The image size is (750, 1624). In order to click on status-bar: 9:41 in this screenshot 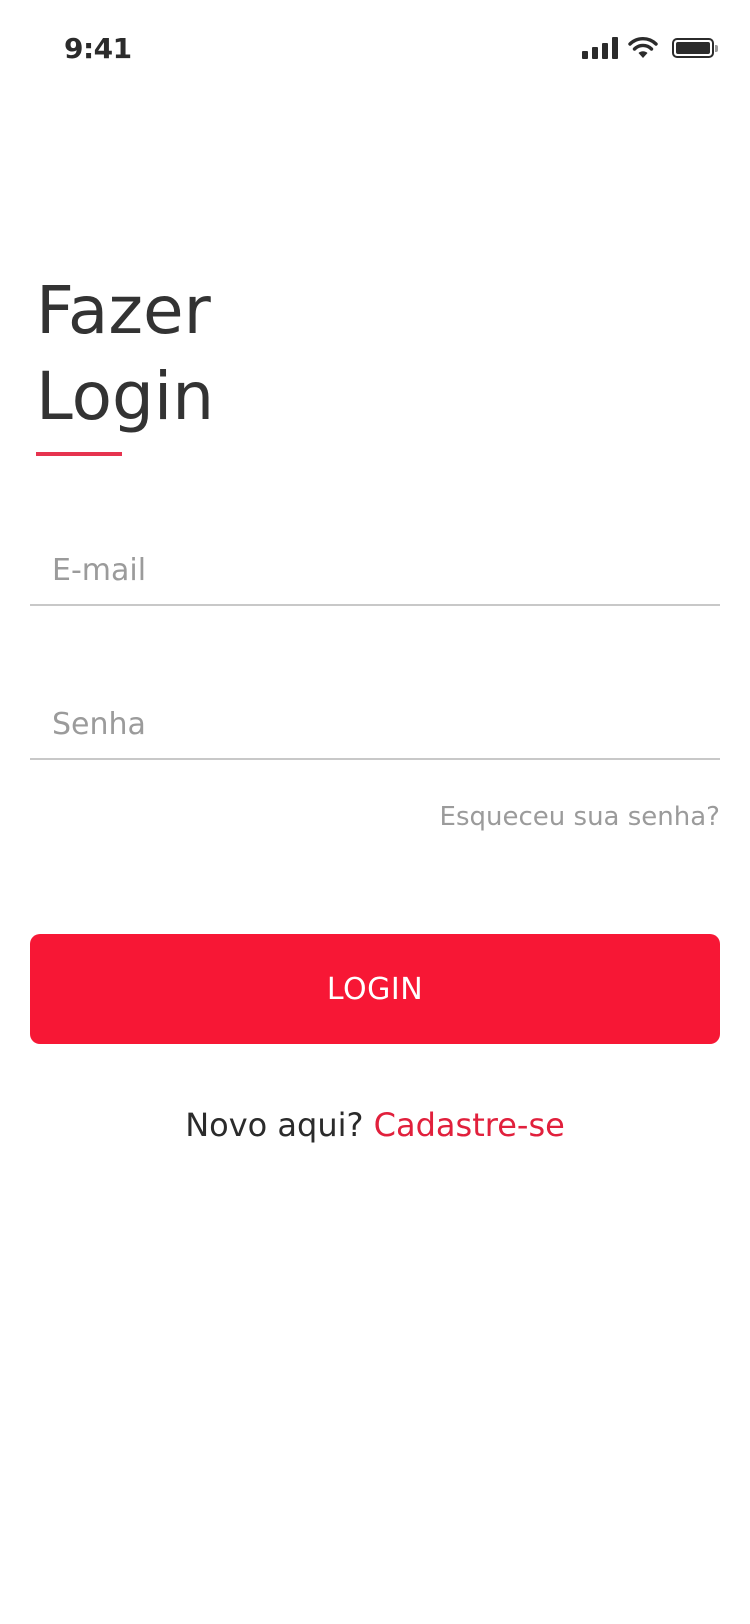, I will do `click(375, 50)`.